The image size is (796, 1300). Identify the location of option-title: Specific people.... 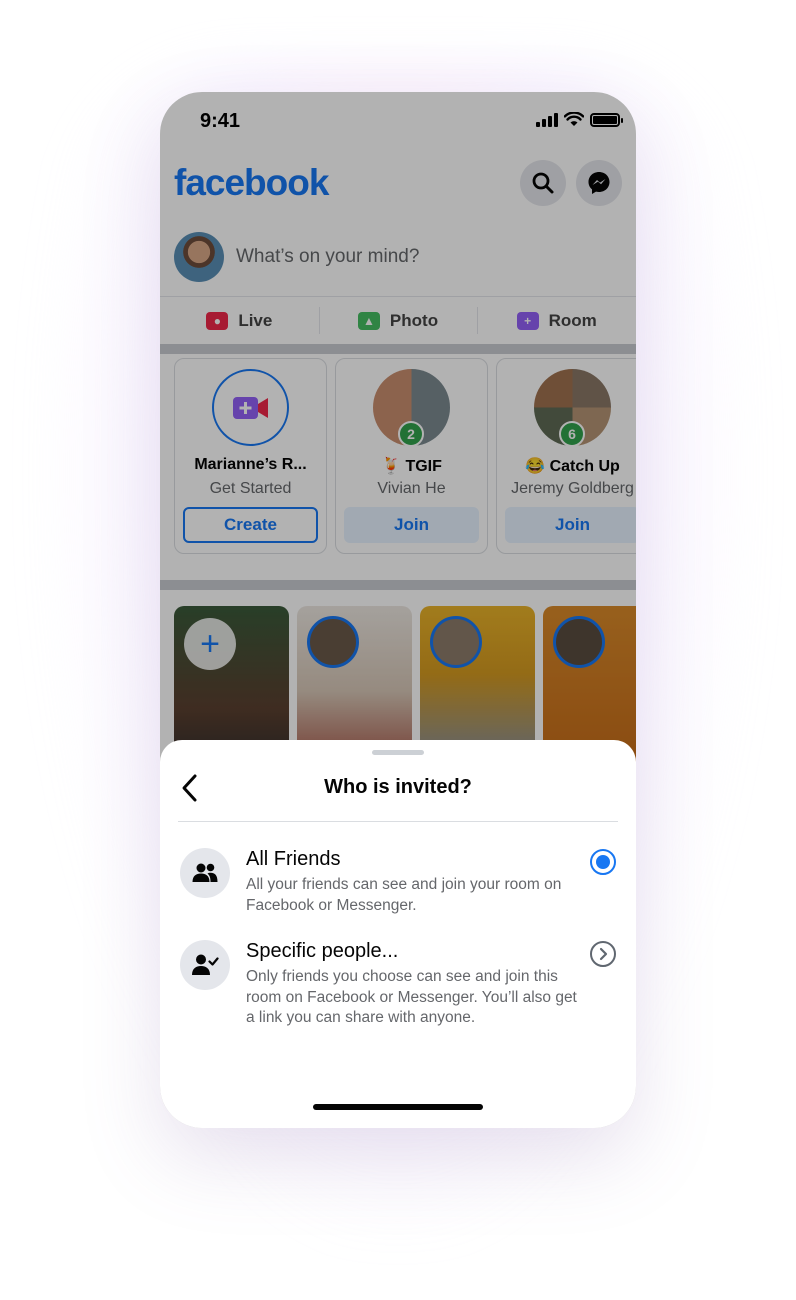
(322, 951).